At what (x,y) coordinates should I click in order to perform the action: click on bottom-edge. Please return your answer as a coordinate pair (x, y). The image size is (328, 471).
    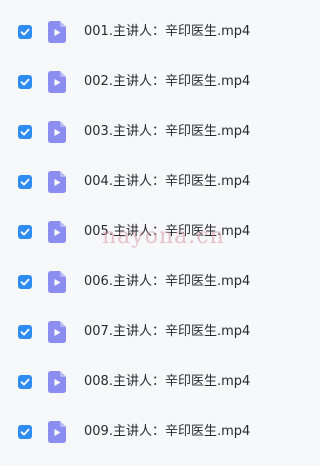
    Looking at the image, I should click on (164, 468).